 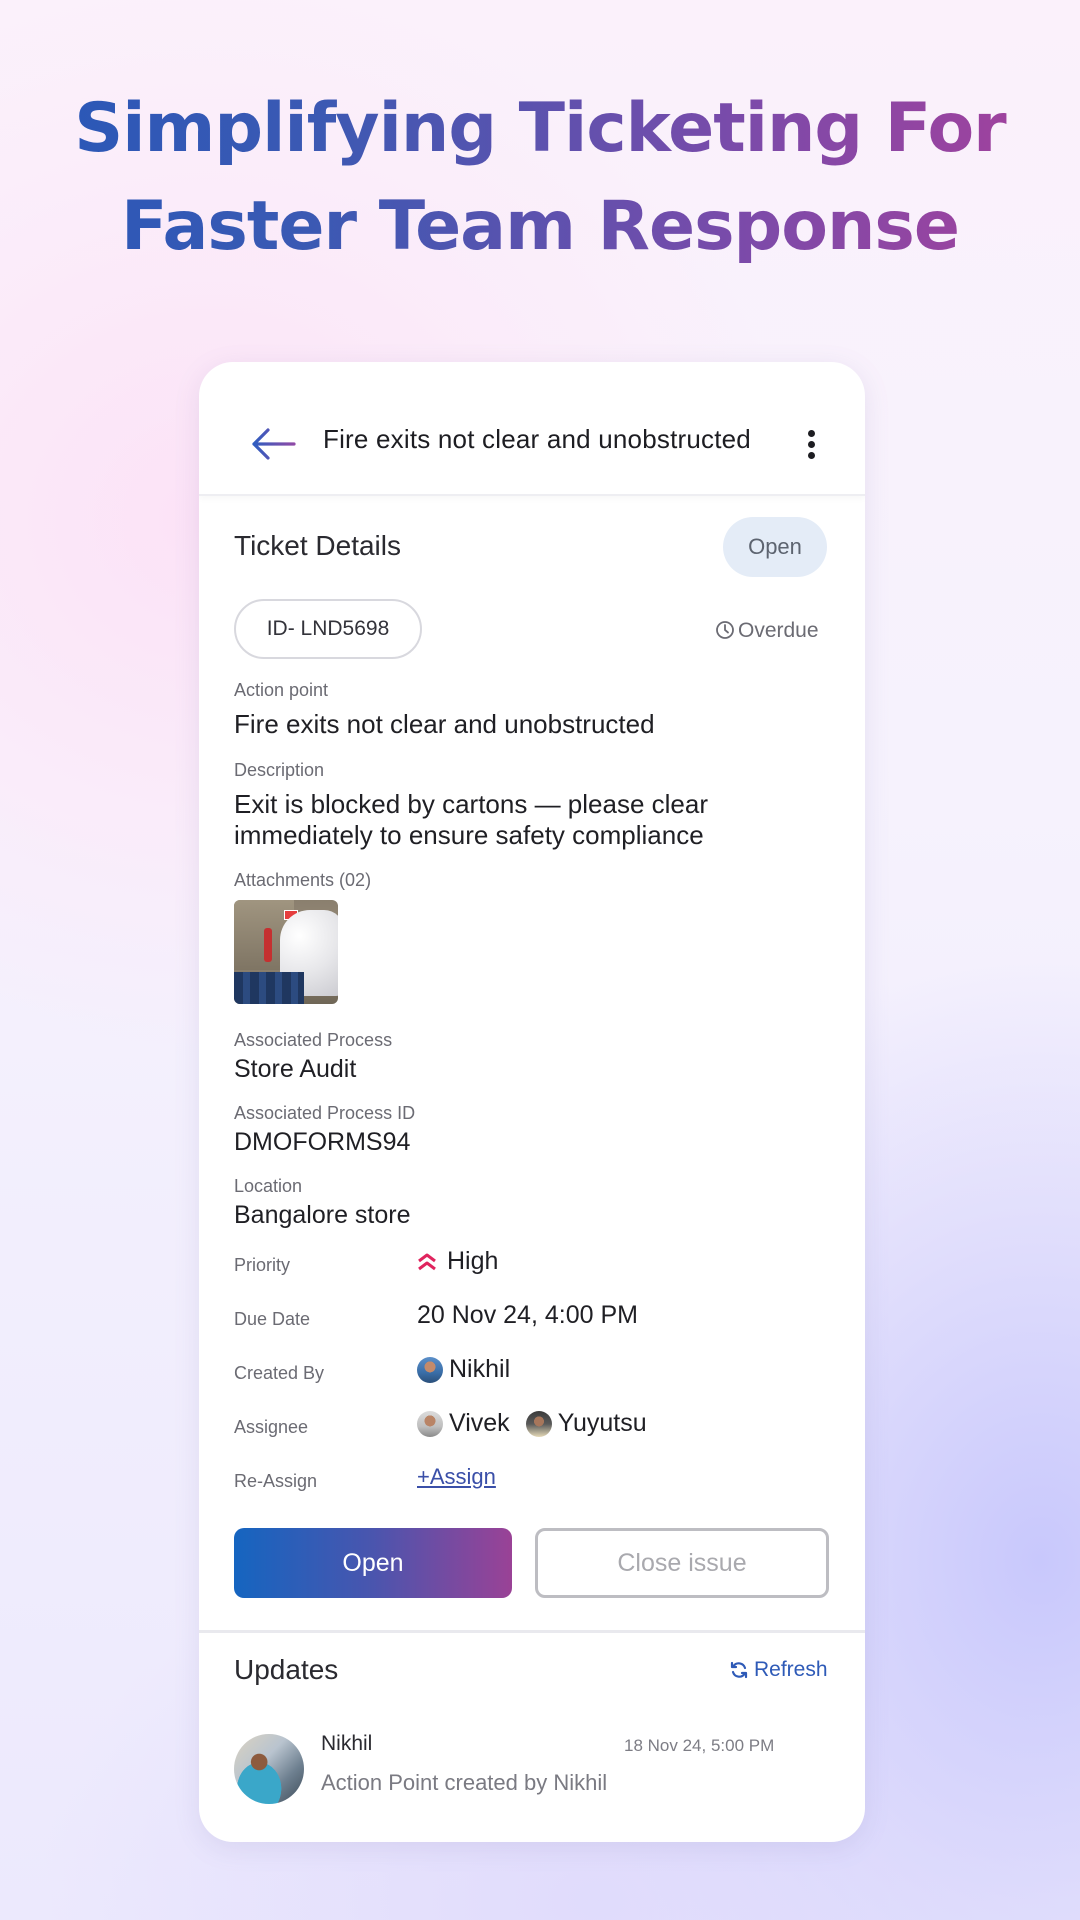 What do you see at coordinates (279, 770) in the screenshot?
I see `description-label: Description` at bounding box center [279, 770].